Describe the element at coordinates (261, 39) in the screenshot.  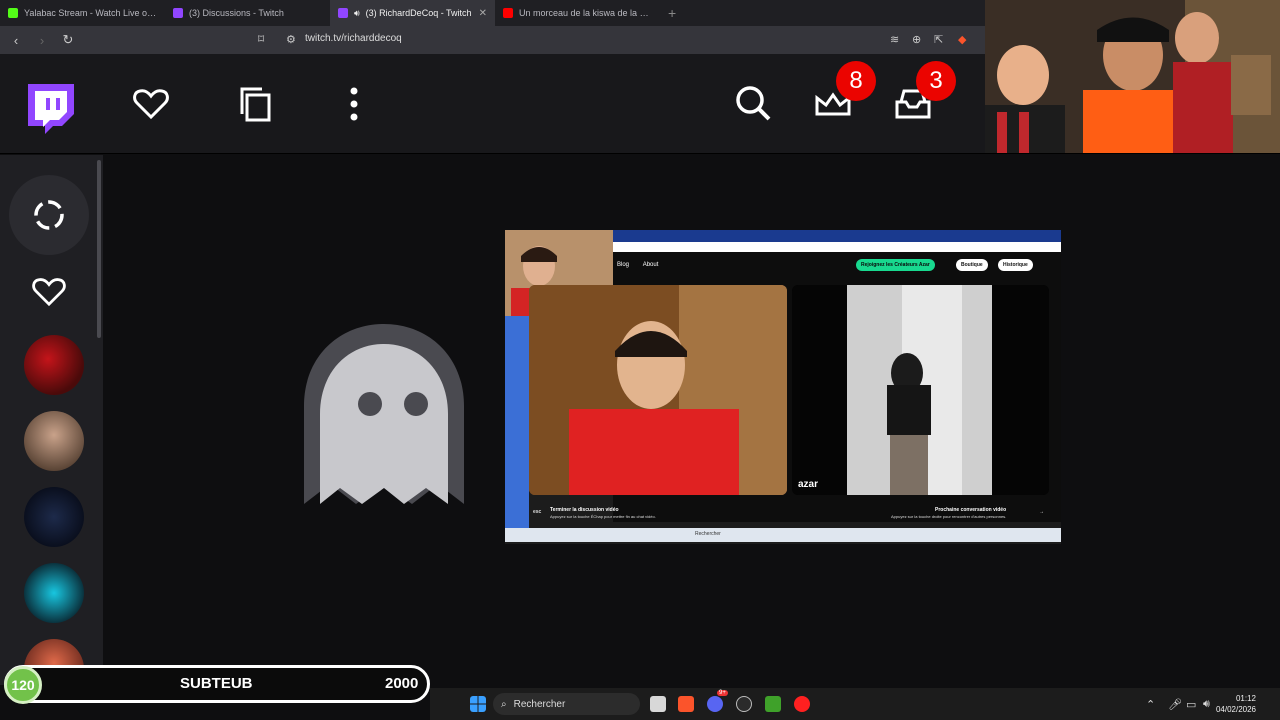
I see `bookmark-icon: ⌑` at that location.